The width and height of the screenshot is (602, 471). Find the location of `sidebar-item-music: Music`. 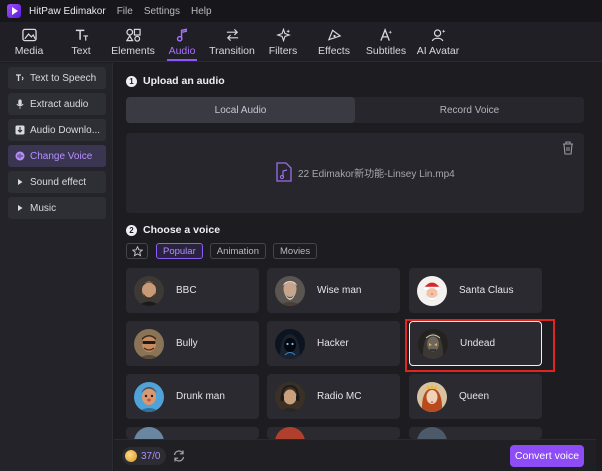

sidebar-item-music: Music is located at coordinates (57, 208).